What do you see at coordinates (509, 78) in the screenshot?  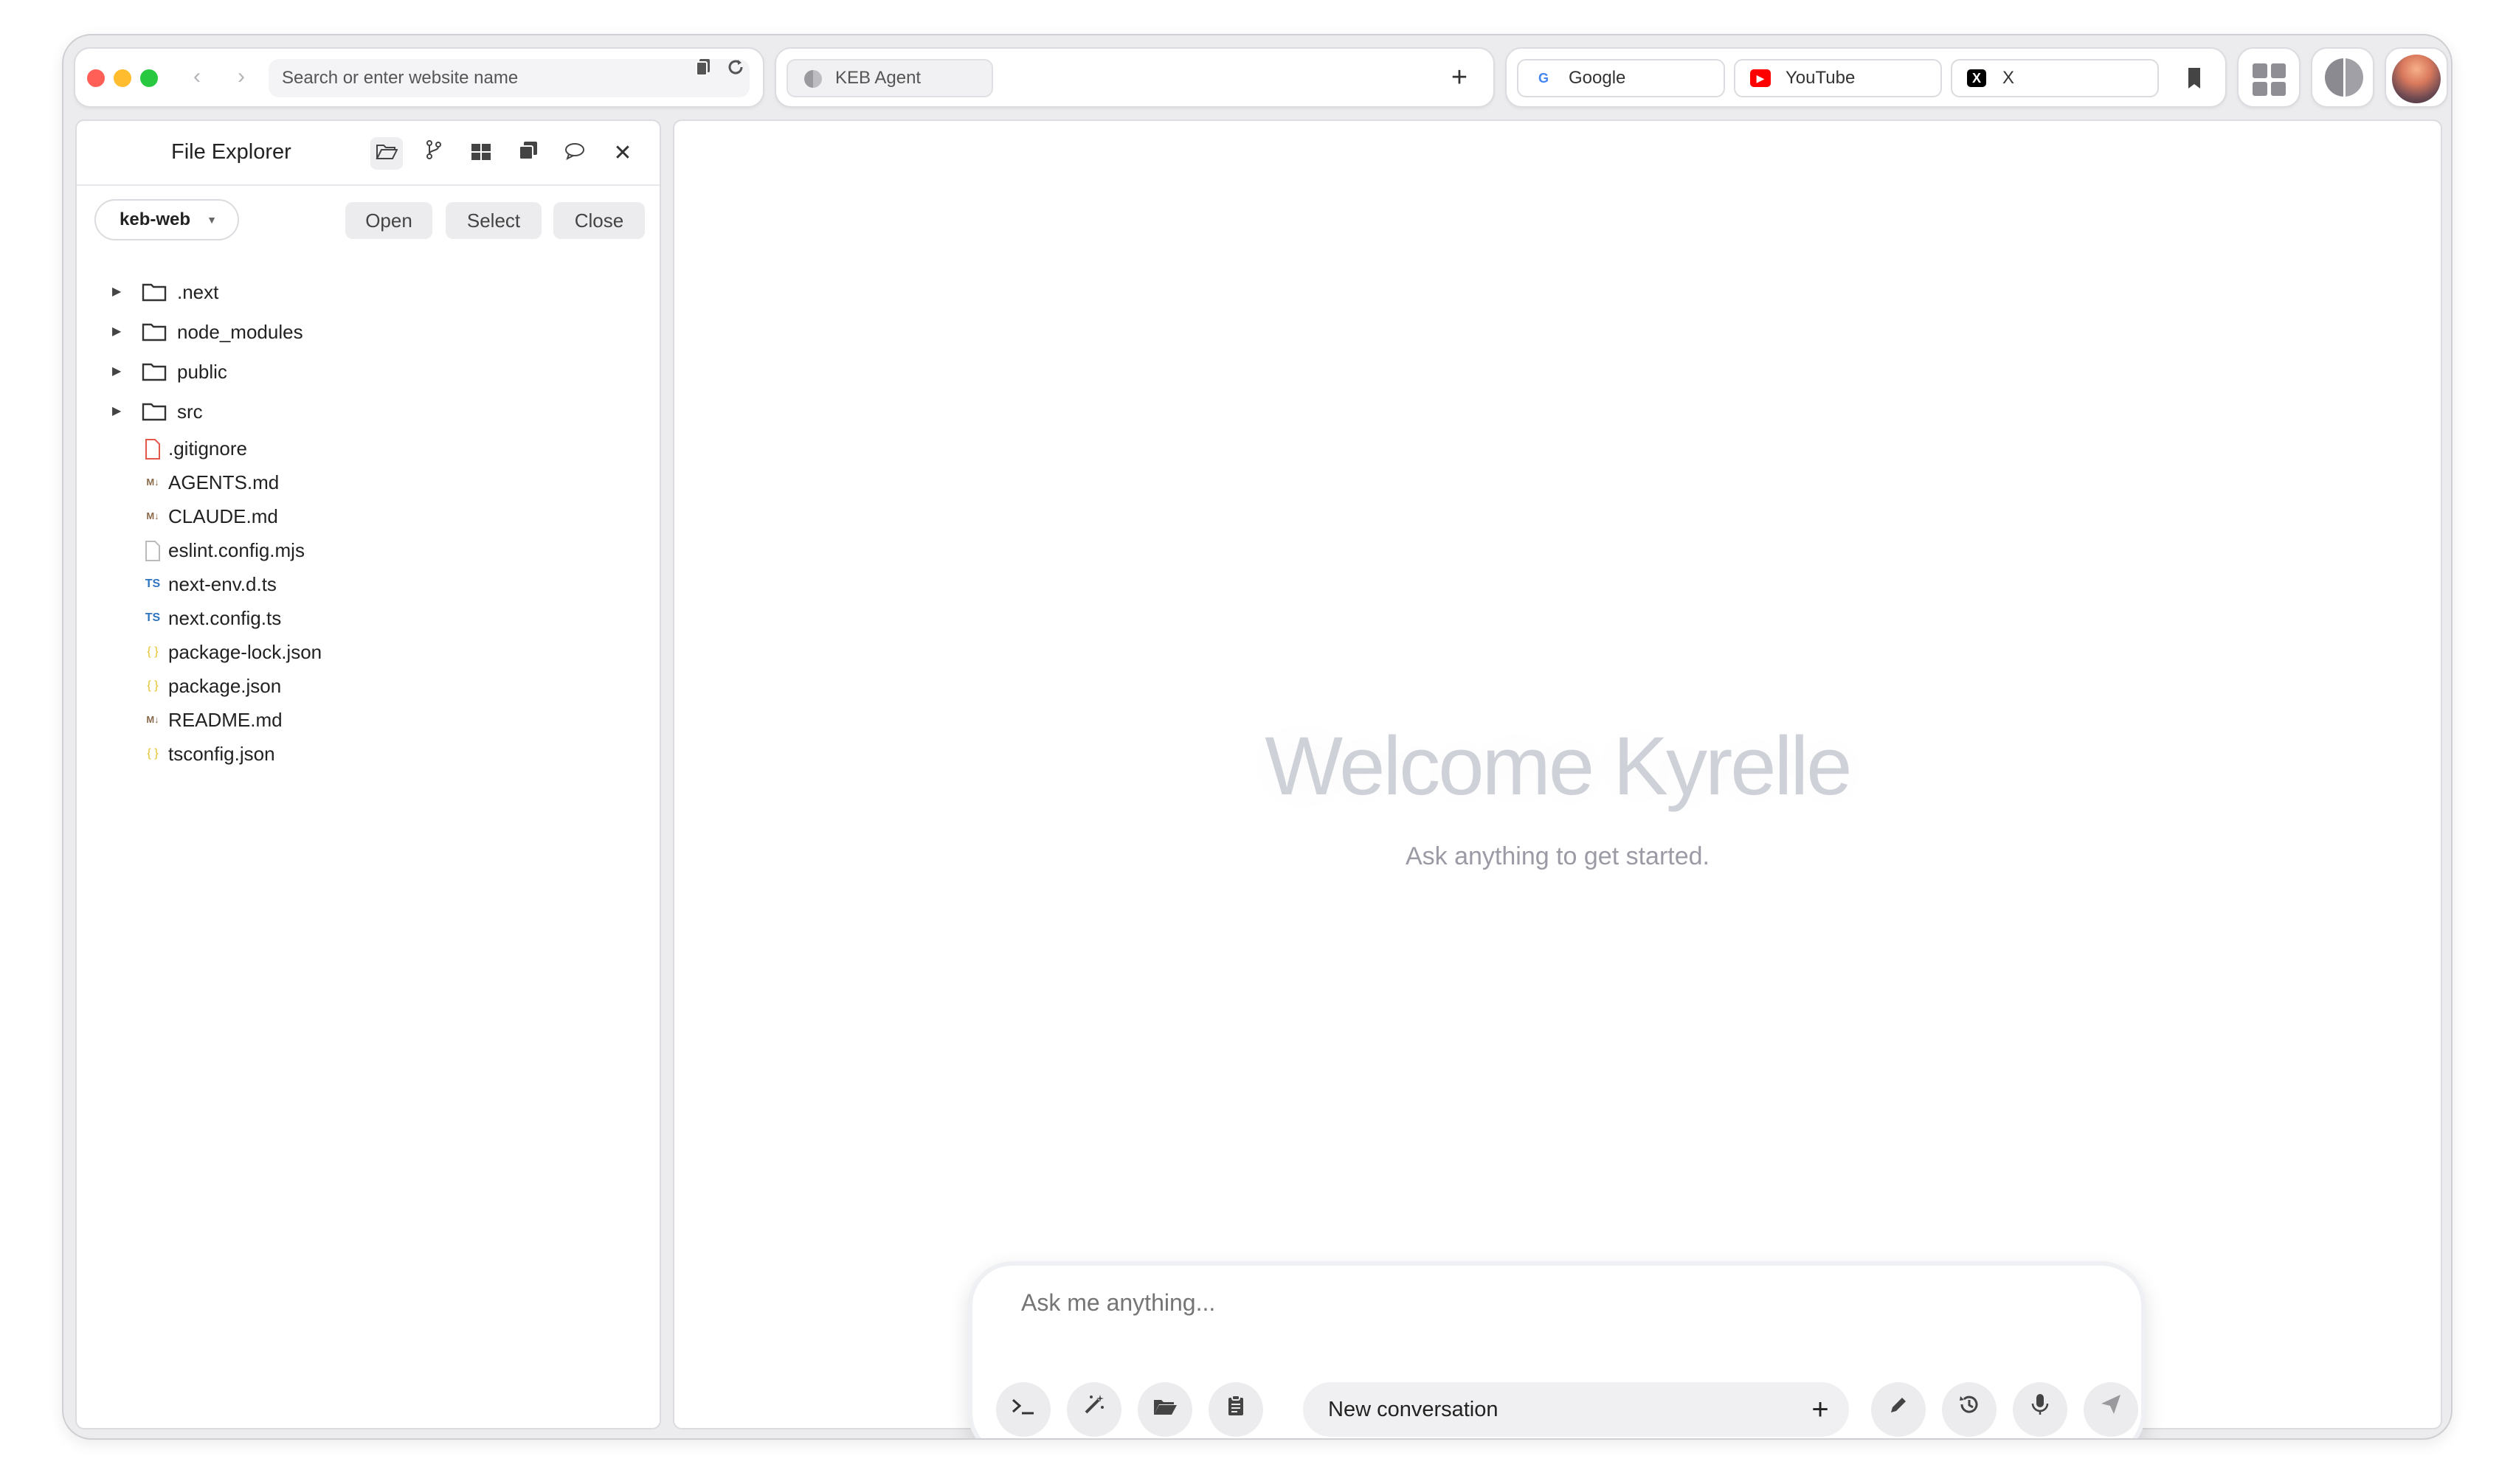 I see `address-input: Search or enter website name` at bounding box center [509, 78].